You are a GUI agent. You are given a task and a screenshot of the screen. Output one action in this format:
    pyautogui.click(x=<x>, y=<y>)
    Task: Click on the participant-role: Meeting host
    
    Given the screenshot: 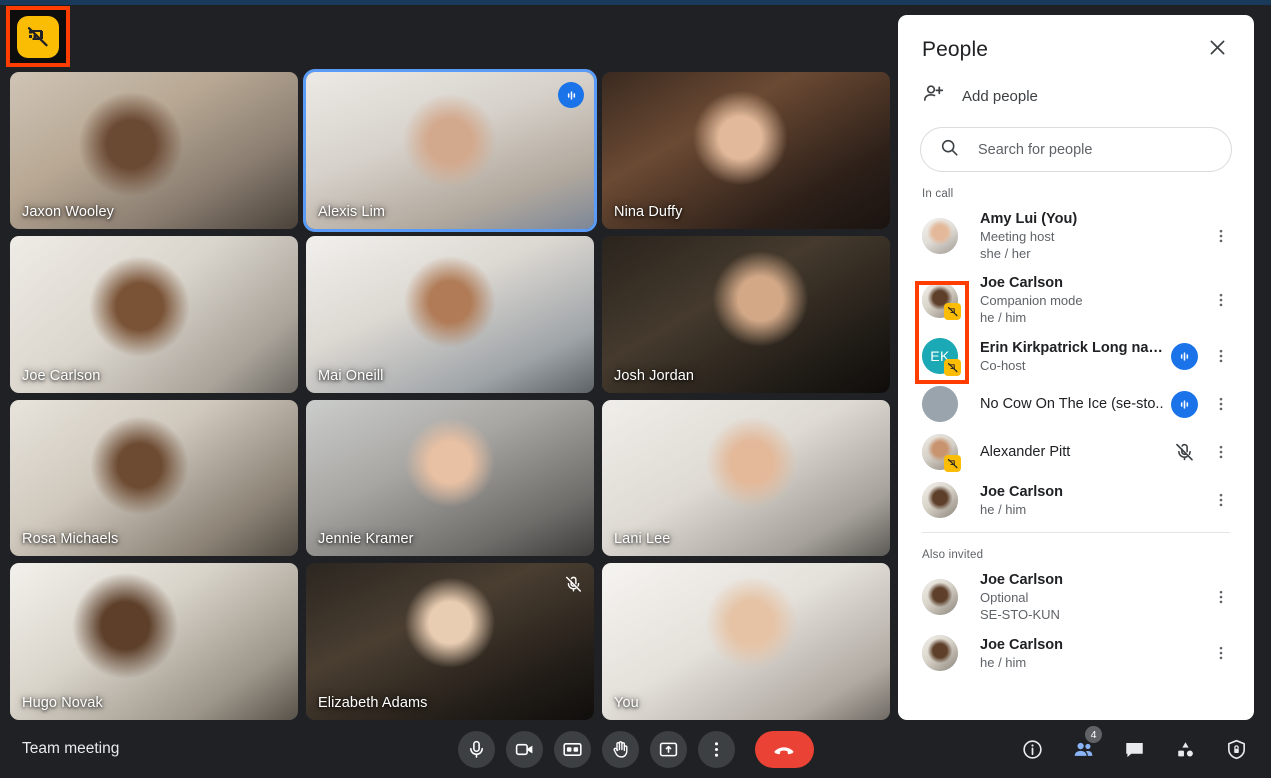 What is the action you would take?
    pyautogui.click(x=1017, y=236)
    